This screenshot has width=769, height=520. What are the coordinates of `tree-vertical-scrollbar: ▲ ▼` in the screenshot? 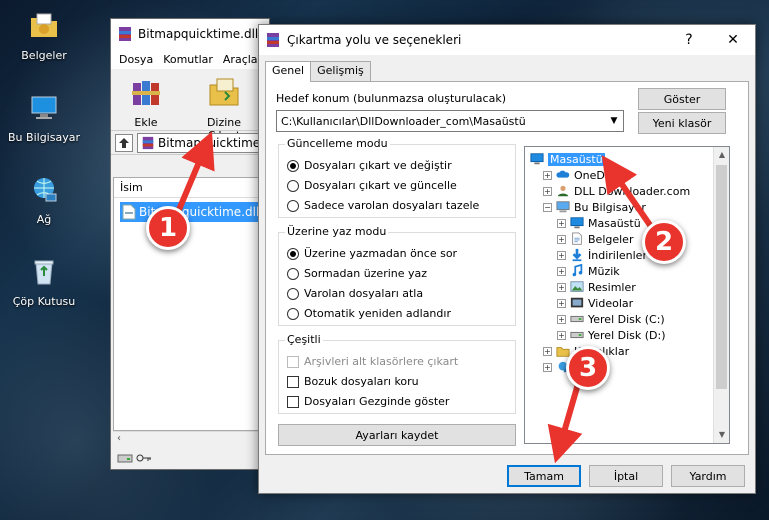 It's located at (721, 295).